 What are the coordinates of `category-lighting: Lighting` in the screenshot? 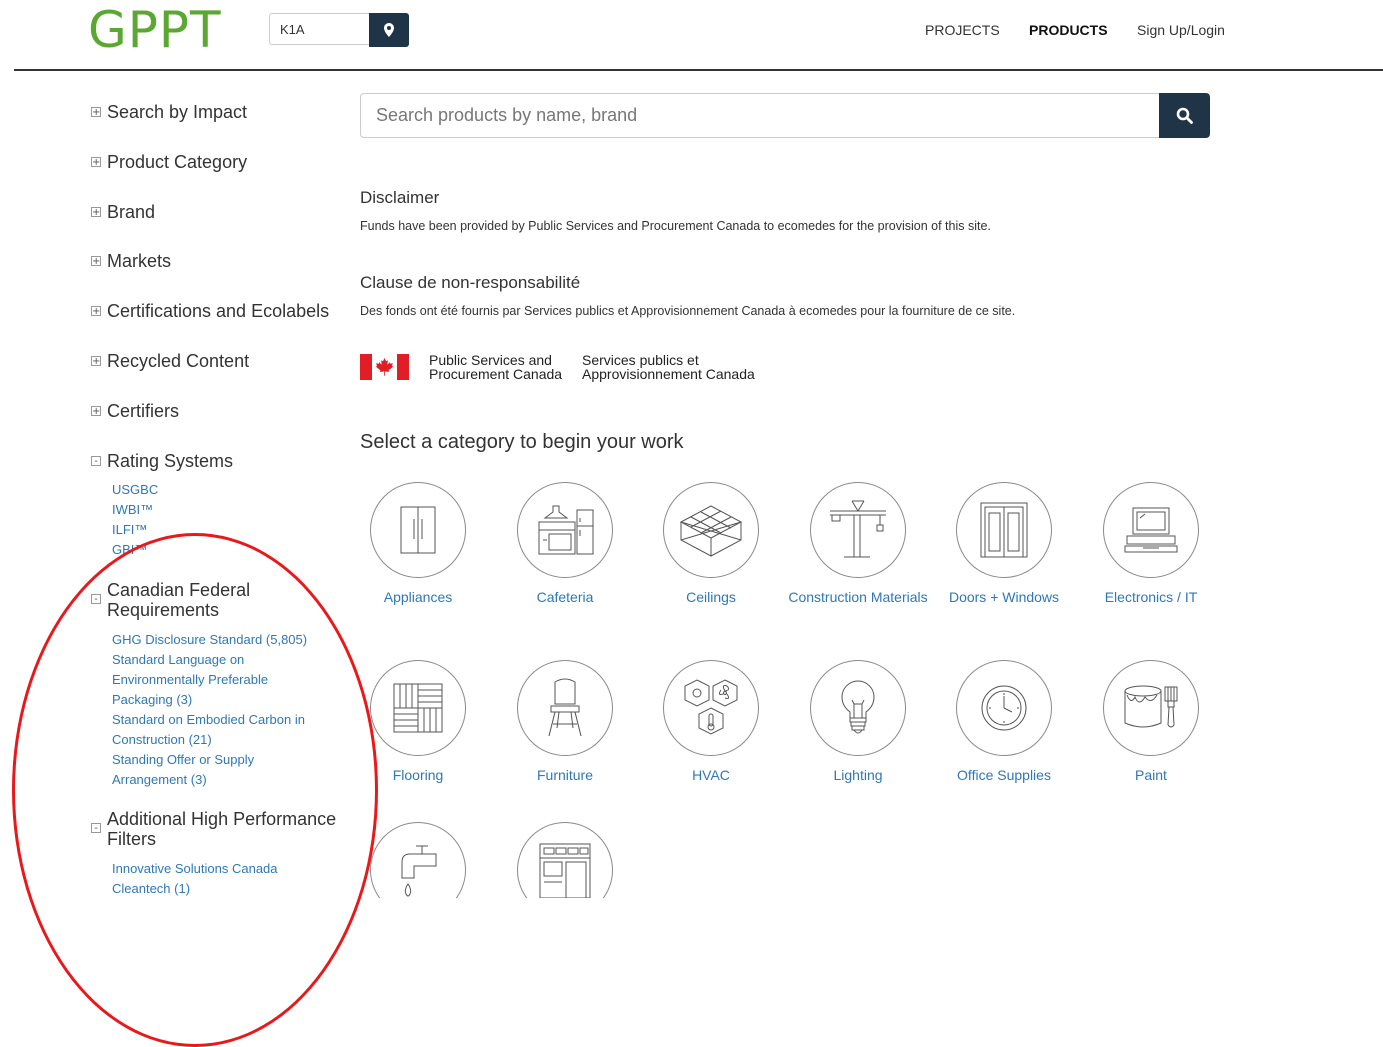 It's located at (858, 721).